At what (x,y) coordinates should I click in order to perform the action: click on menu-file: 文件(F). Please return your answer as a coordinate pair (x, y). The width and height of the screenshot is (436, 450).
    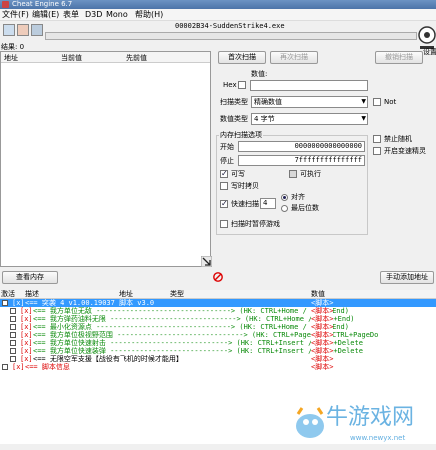
    Looking at the image, I should click on (15, 15).